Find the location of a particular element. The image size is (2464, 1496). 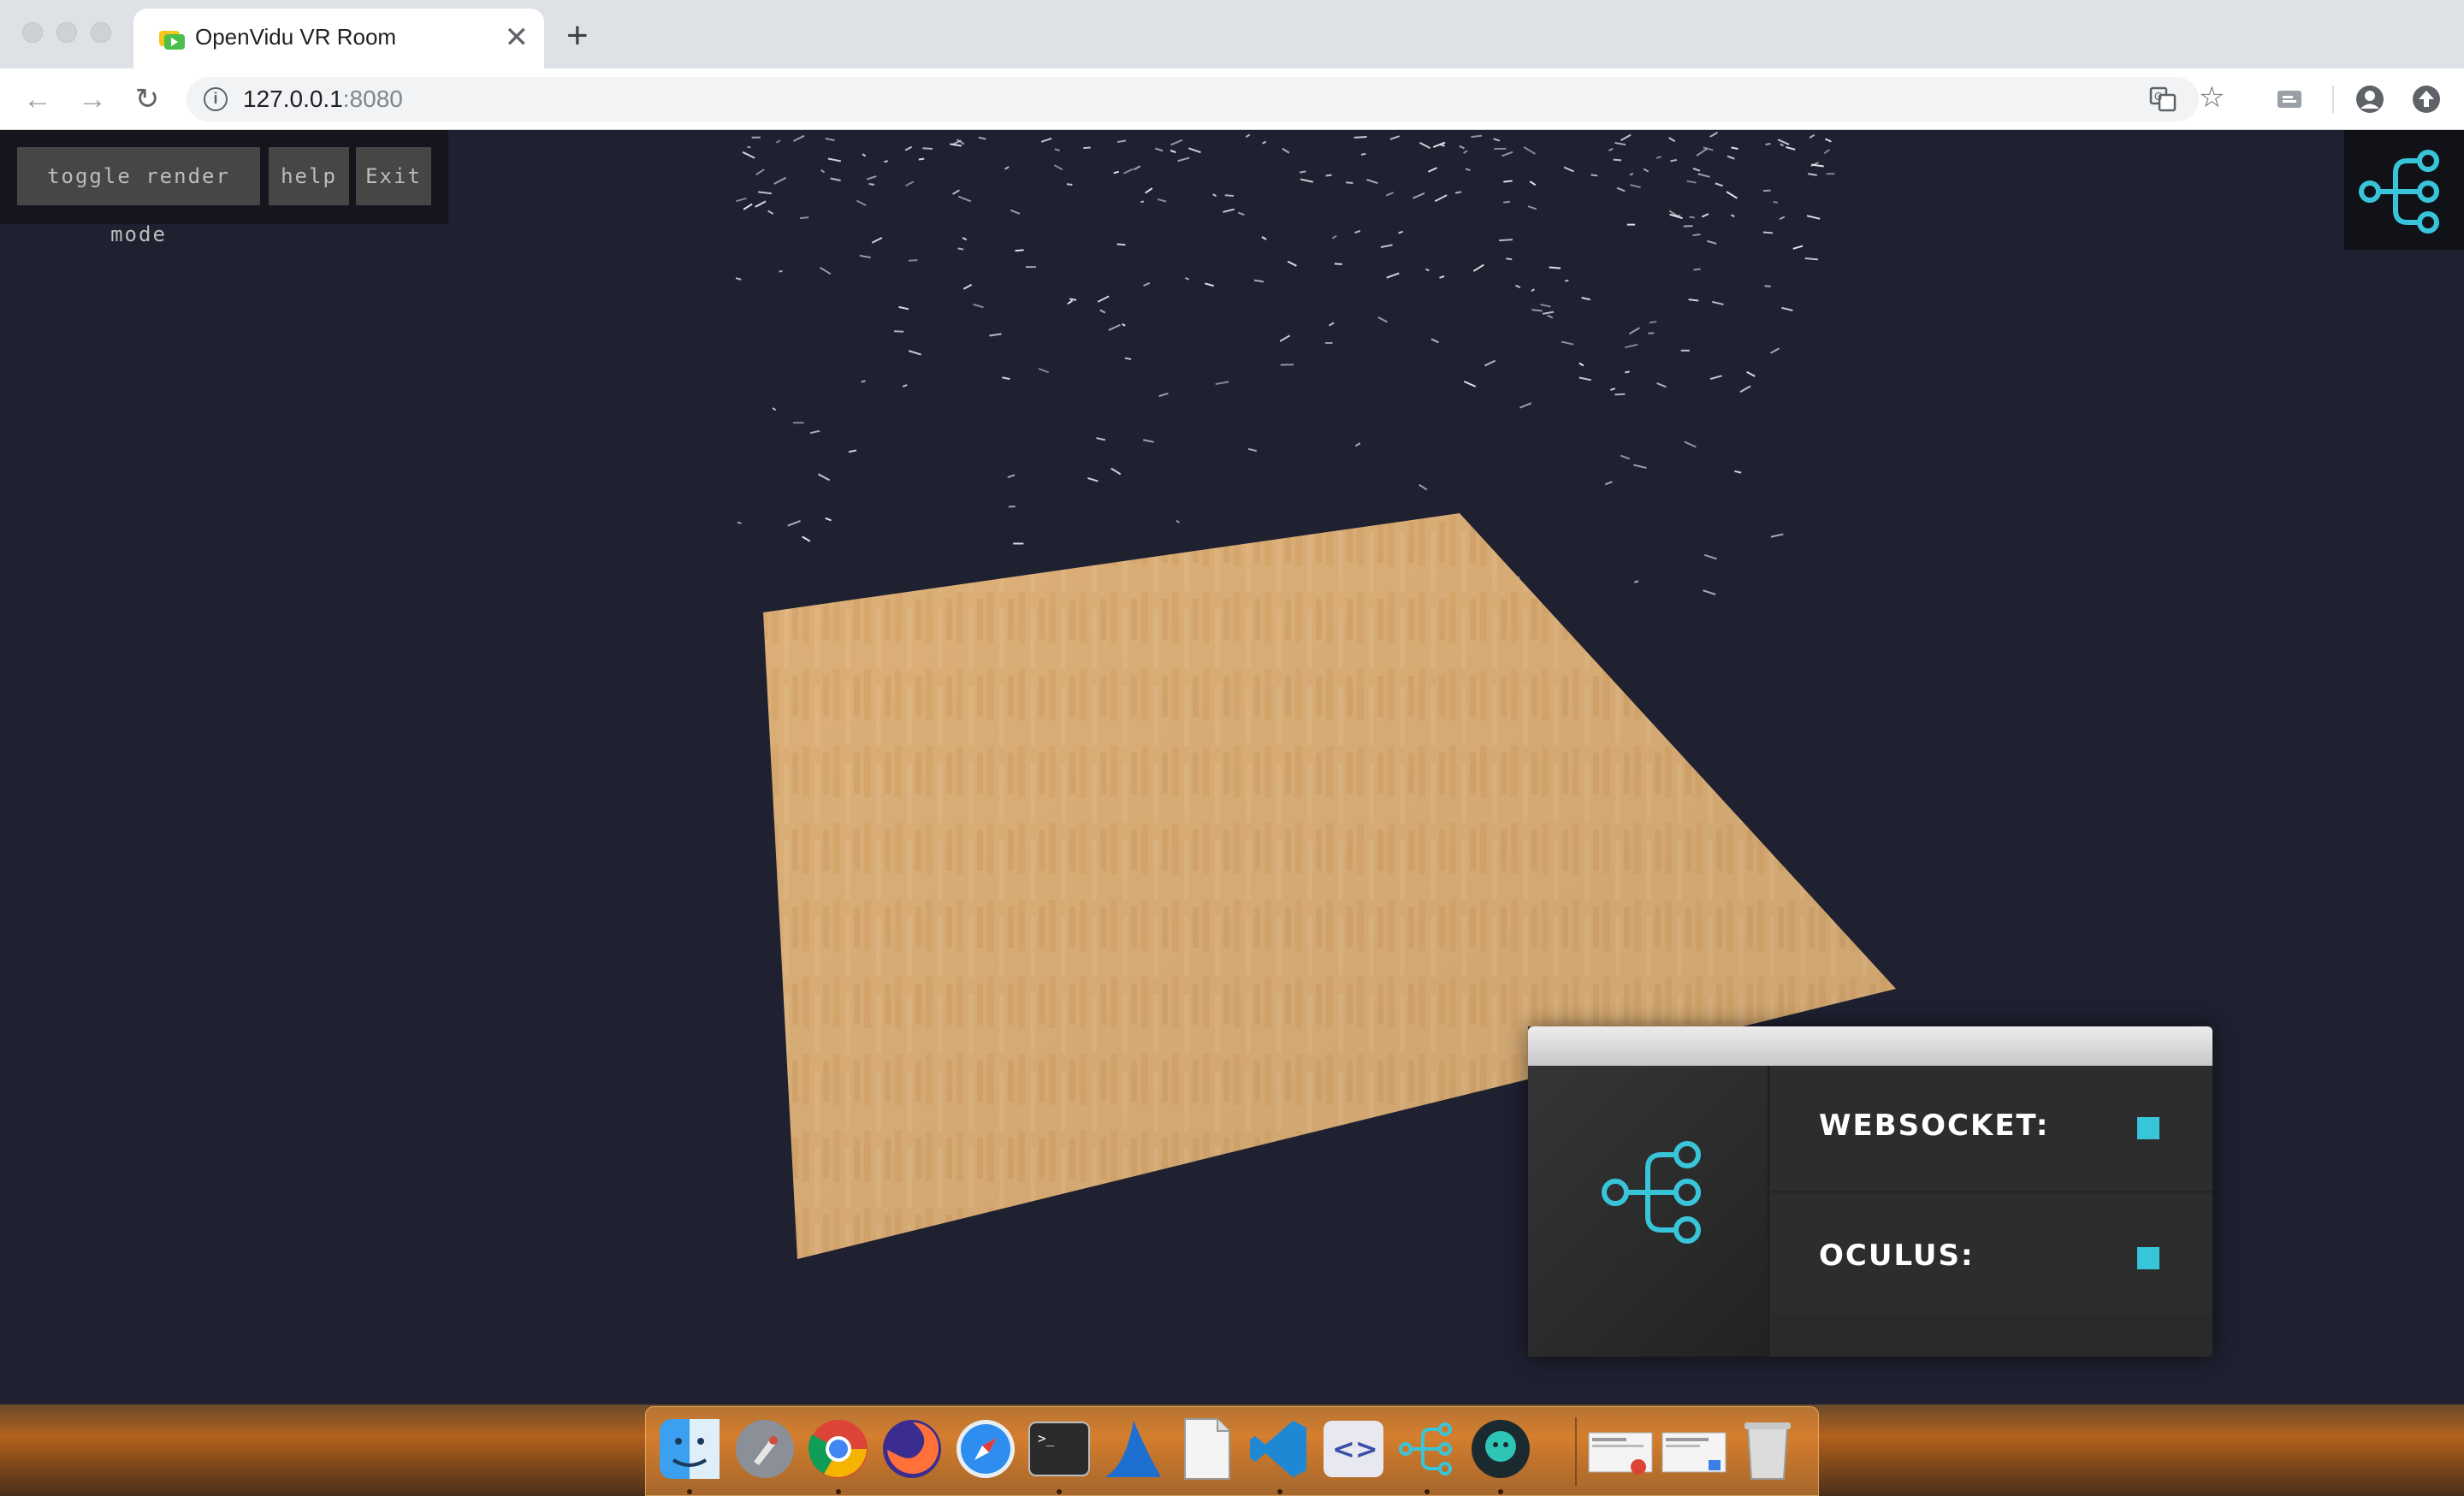

finder-icon is located at coordinates (689, 1449).